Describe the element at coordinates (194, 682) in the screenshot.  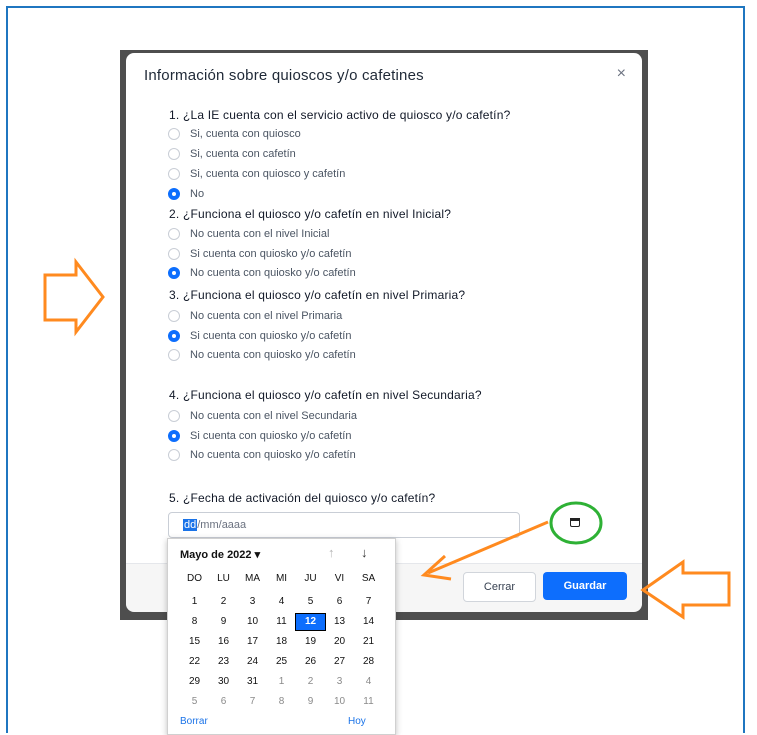
I see `calendar-day: 29` at that location.